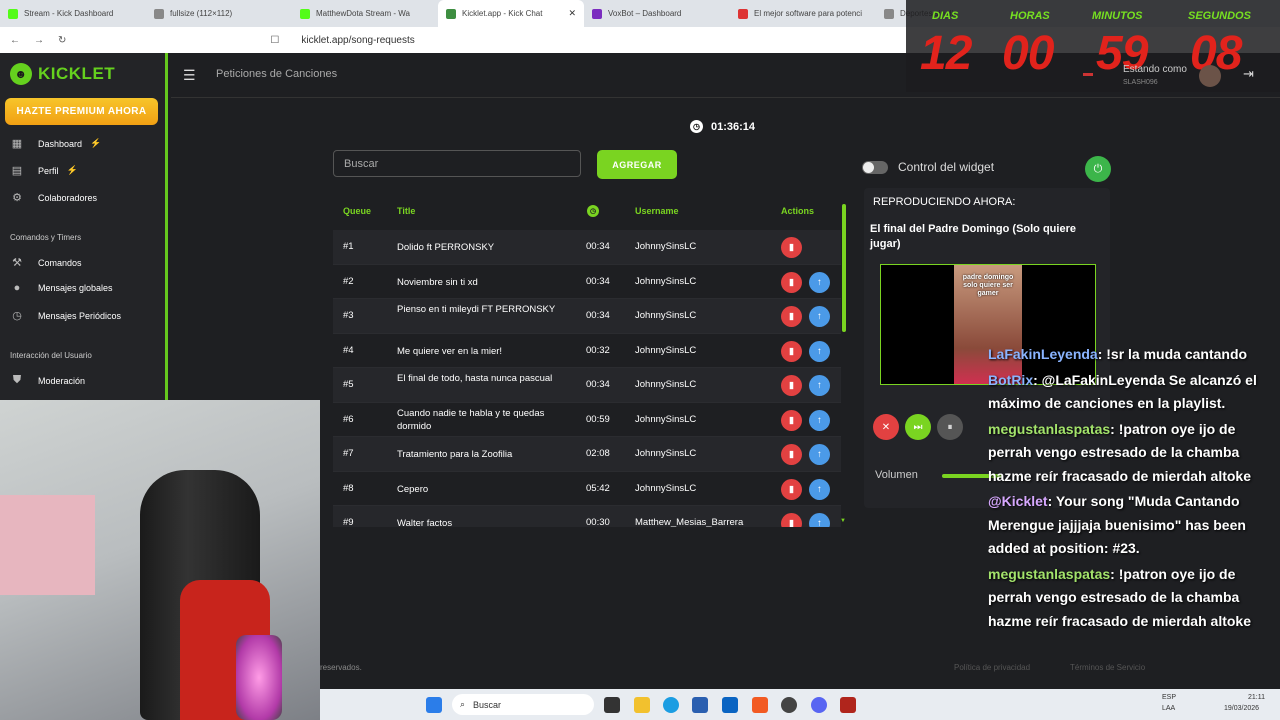 The height and width of the screenshot is (720, 1280). Describe the element at coordinates (51, 355) in the screenshot. I see `section-heading-interaction: Interacción del Usuario` at that location.